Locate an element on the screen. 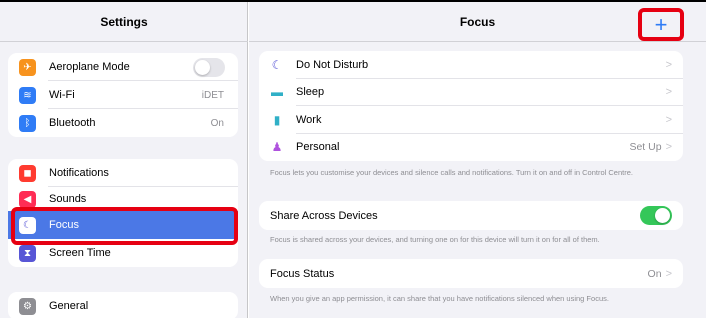 The height and width of the screenshot is (318, 706). wifi-network-value: iDET is located at coordinates (212, 95).